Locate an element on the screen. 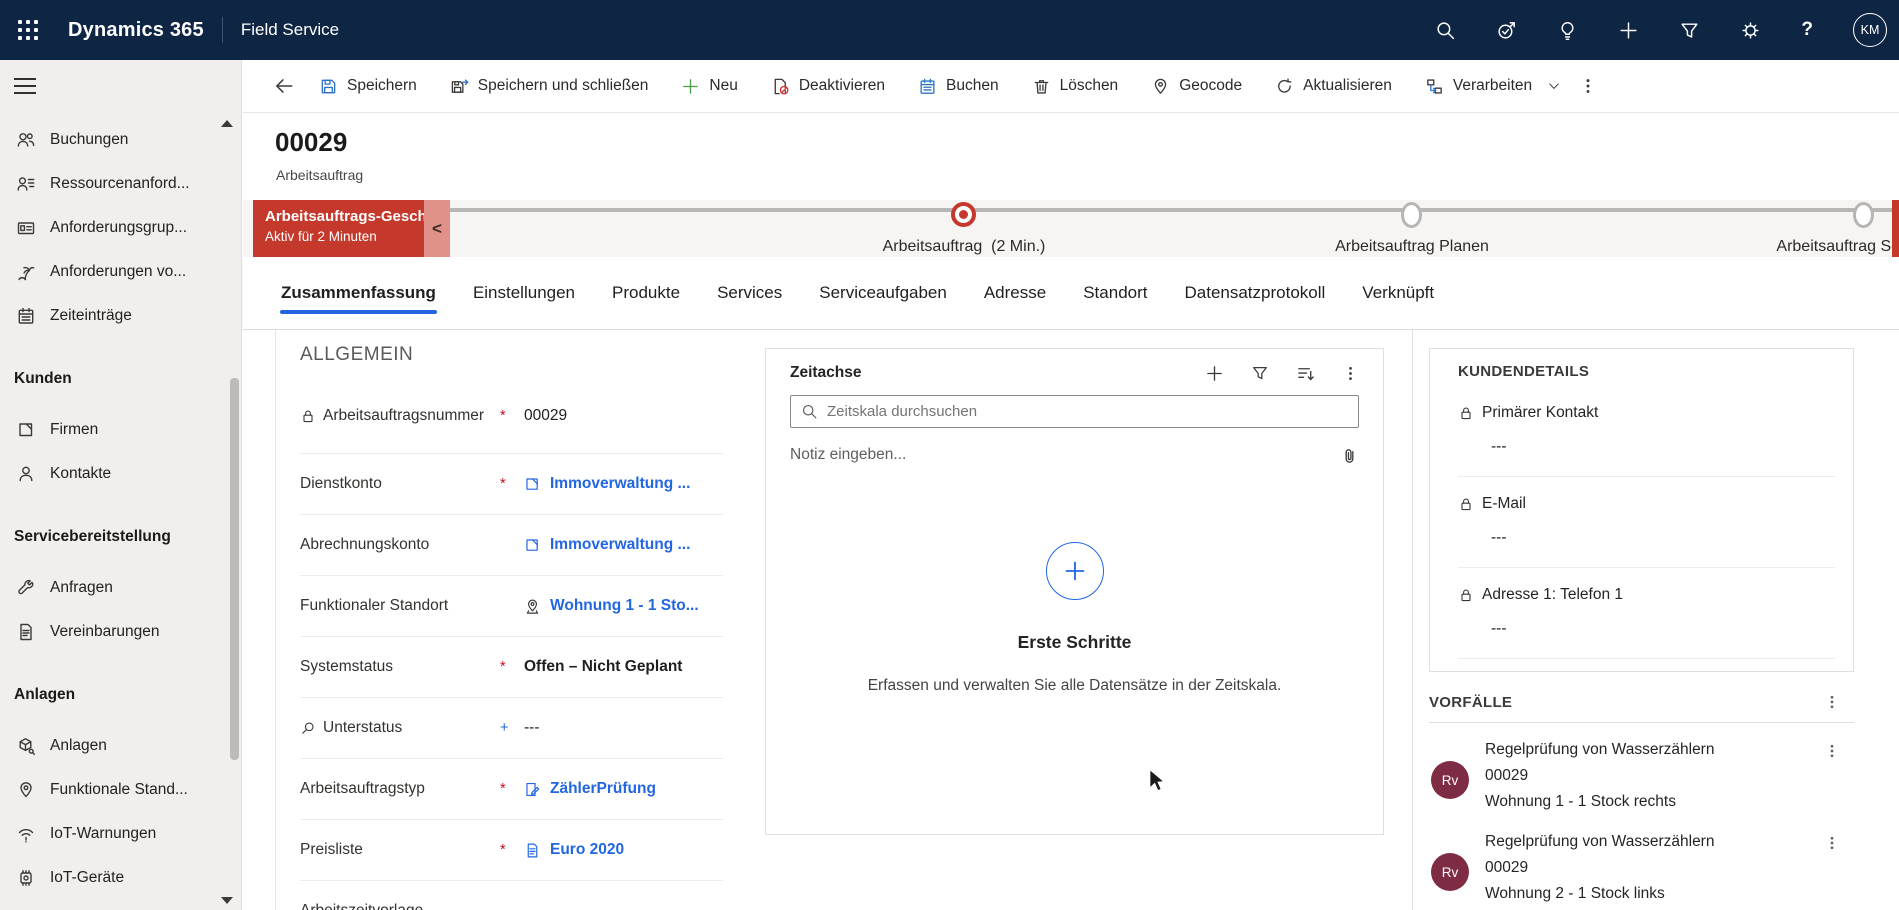 Image resolution: width=1899 pixels, height=910 pixels. id-card-icon is located at coordinates (26, 228).